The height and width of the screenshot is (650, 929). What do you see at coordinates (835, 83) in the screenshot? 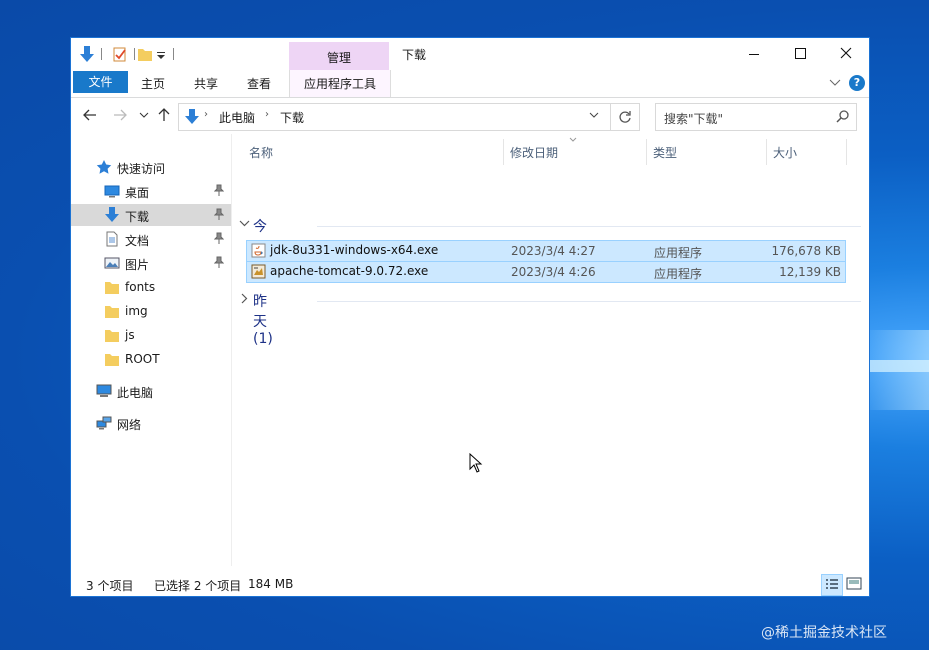
I see `expand-ribbon-chevron-icon` at bounding box center [835, 83].